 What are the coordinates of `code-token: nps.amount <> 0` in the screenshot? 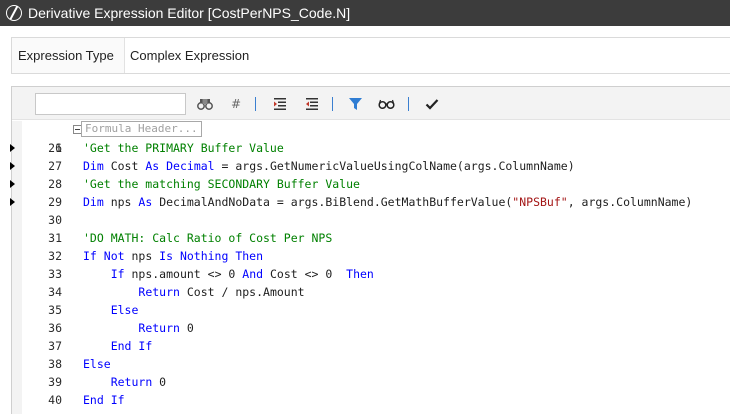 It's located at (183, 274).